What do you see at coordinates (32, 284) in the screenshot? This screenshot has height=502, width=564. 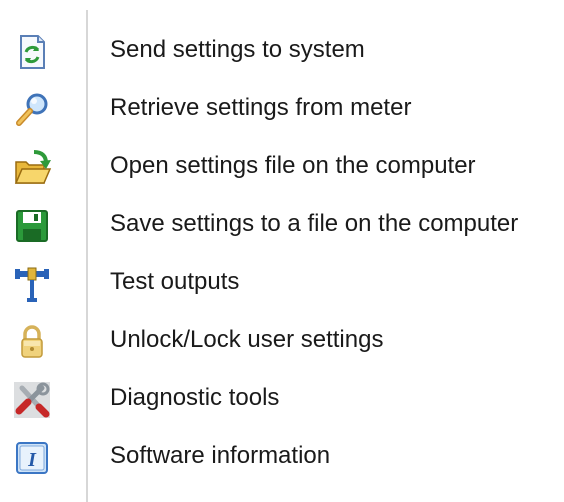 I see `test-outputs-icon` at bounding box center [32, 284].